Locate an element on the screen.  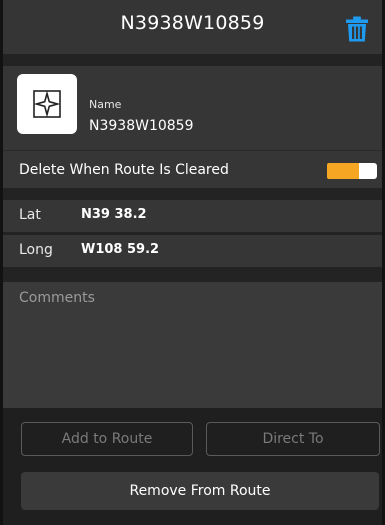
waypoint-star-icon is located at coordinates (47, 104).